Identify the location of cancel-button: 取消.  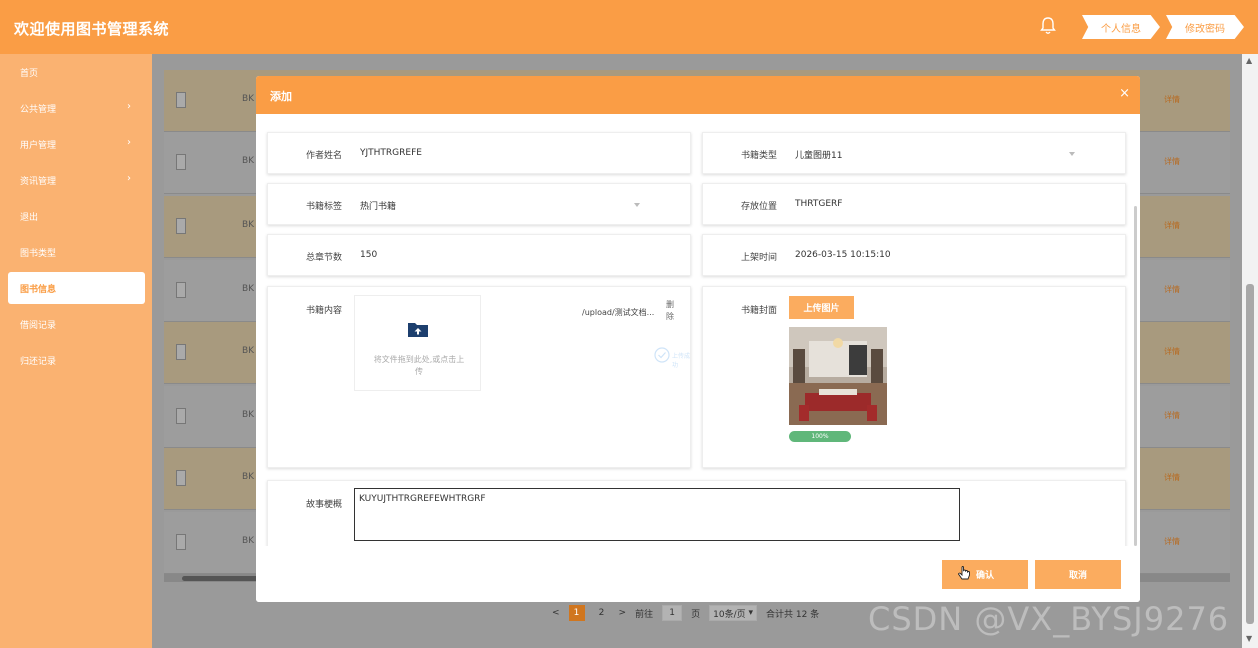
(1078, 574).